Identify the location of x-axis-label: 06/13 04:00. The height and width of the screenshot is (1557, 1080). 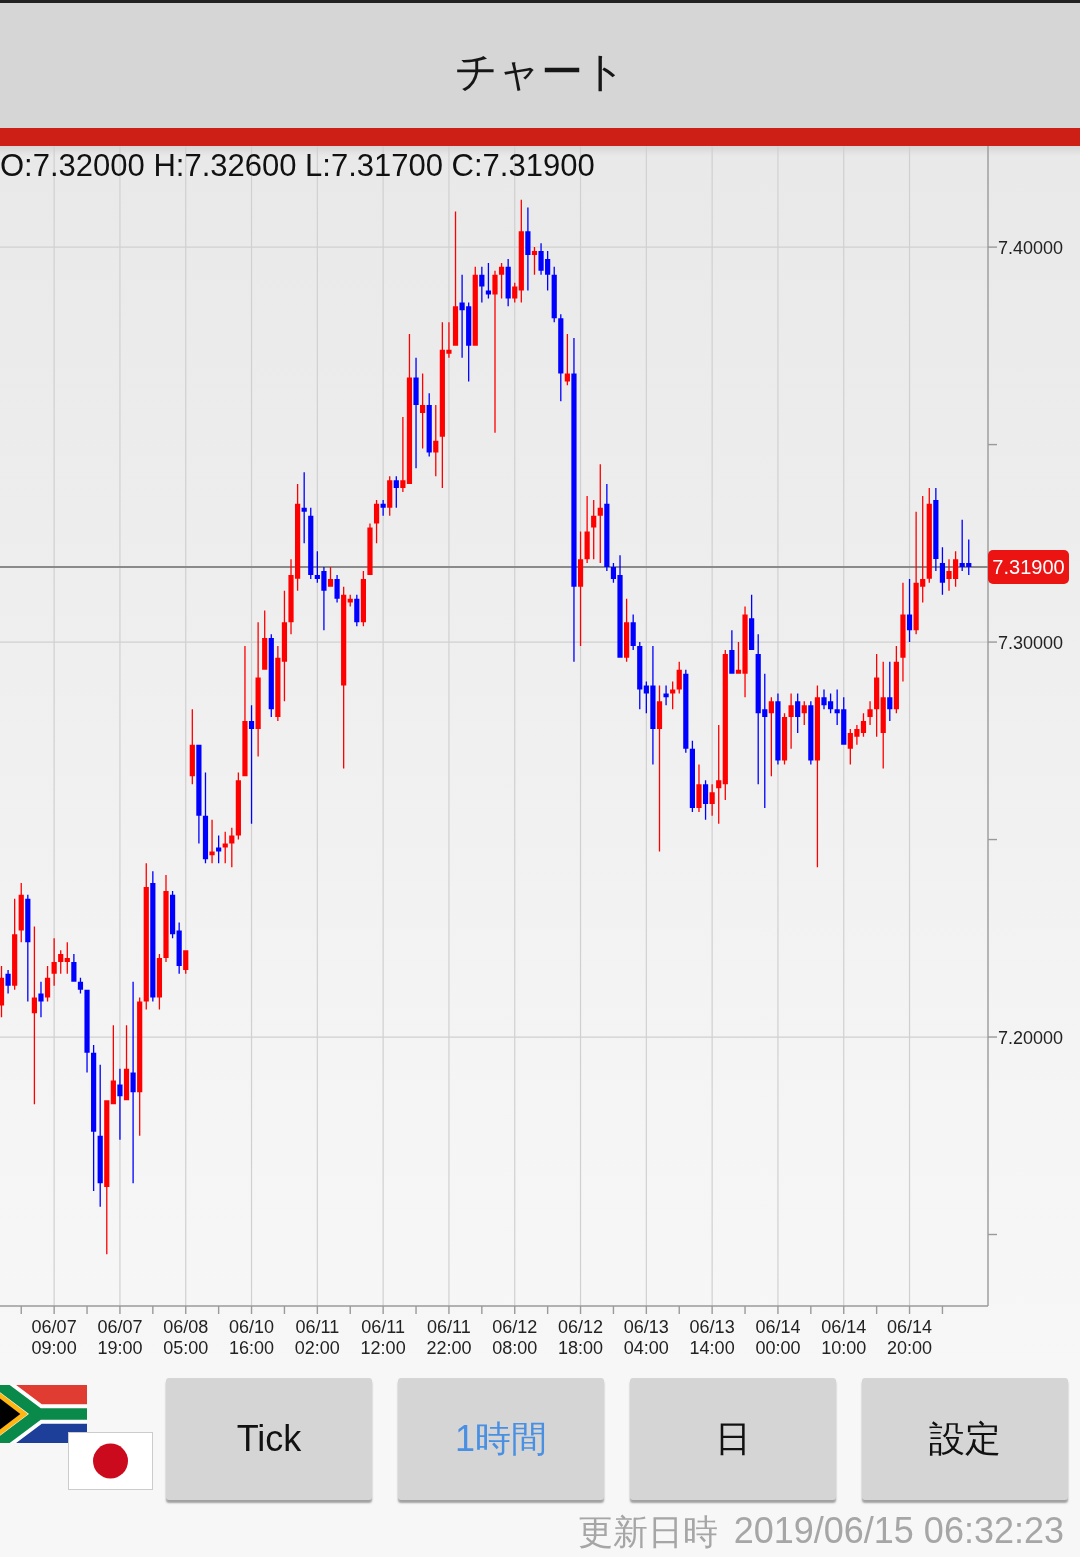
(646, 1338).